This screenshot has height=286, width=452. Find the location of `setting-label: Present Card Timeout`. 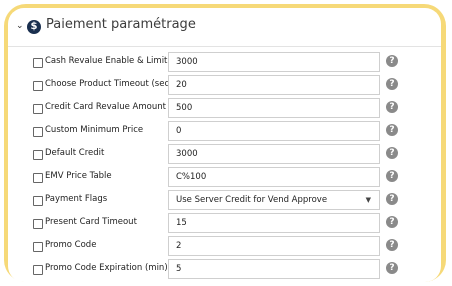

setting-label: Present Card Timeout is located at coordinates (91, 222).